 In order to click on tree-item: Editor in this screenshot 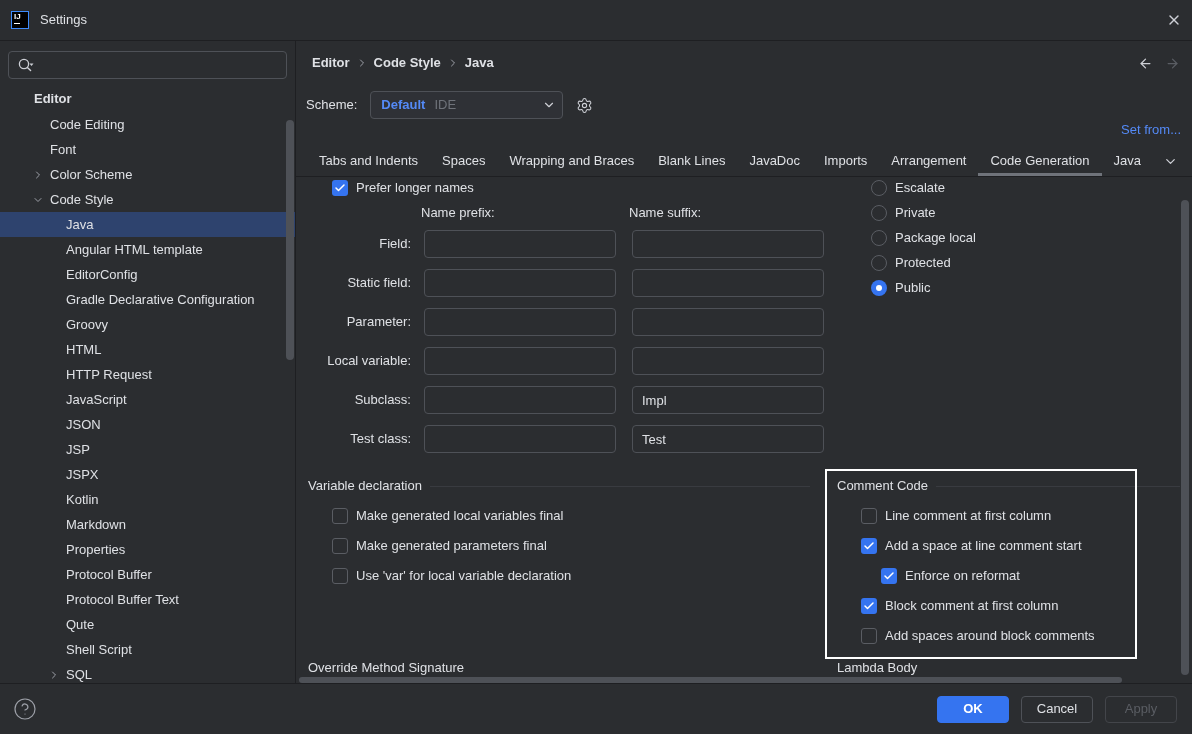, I will do `click(147, 98)`.